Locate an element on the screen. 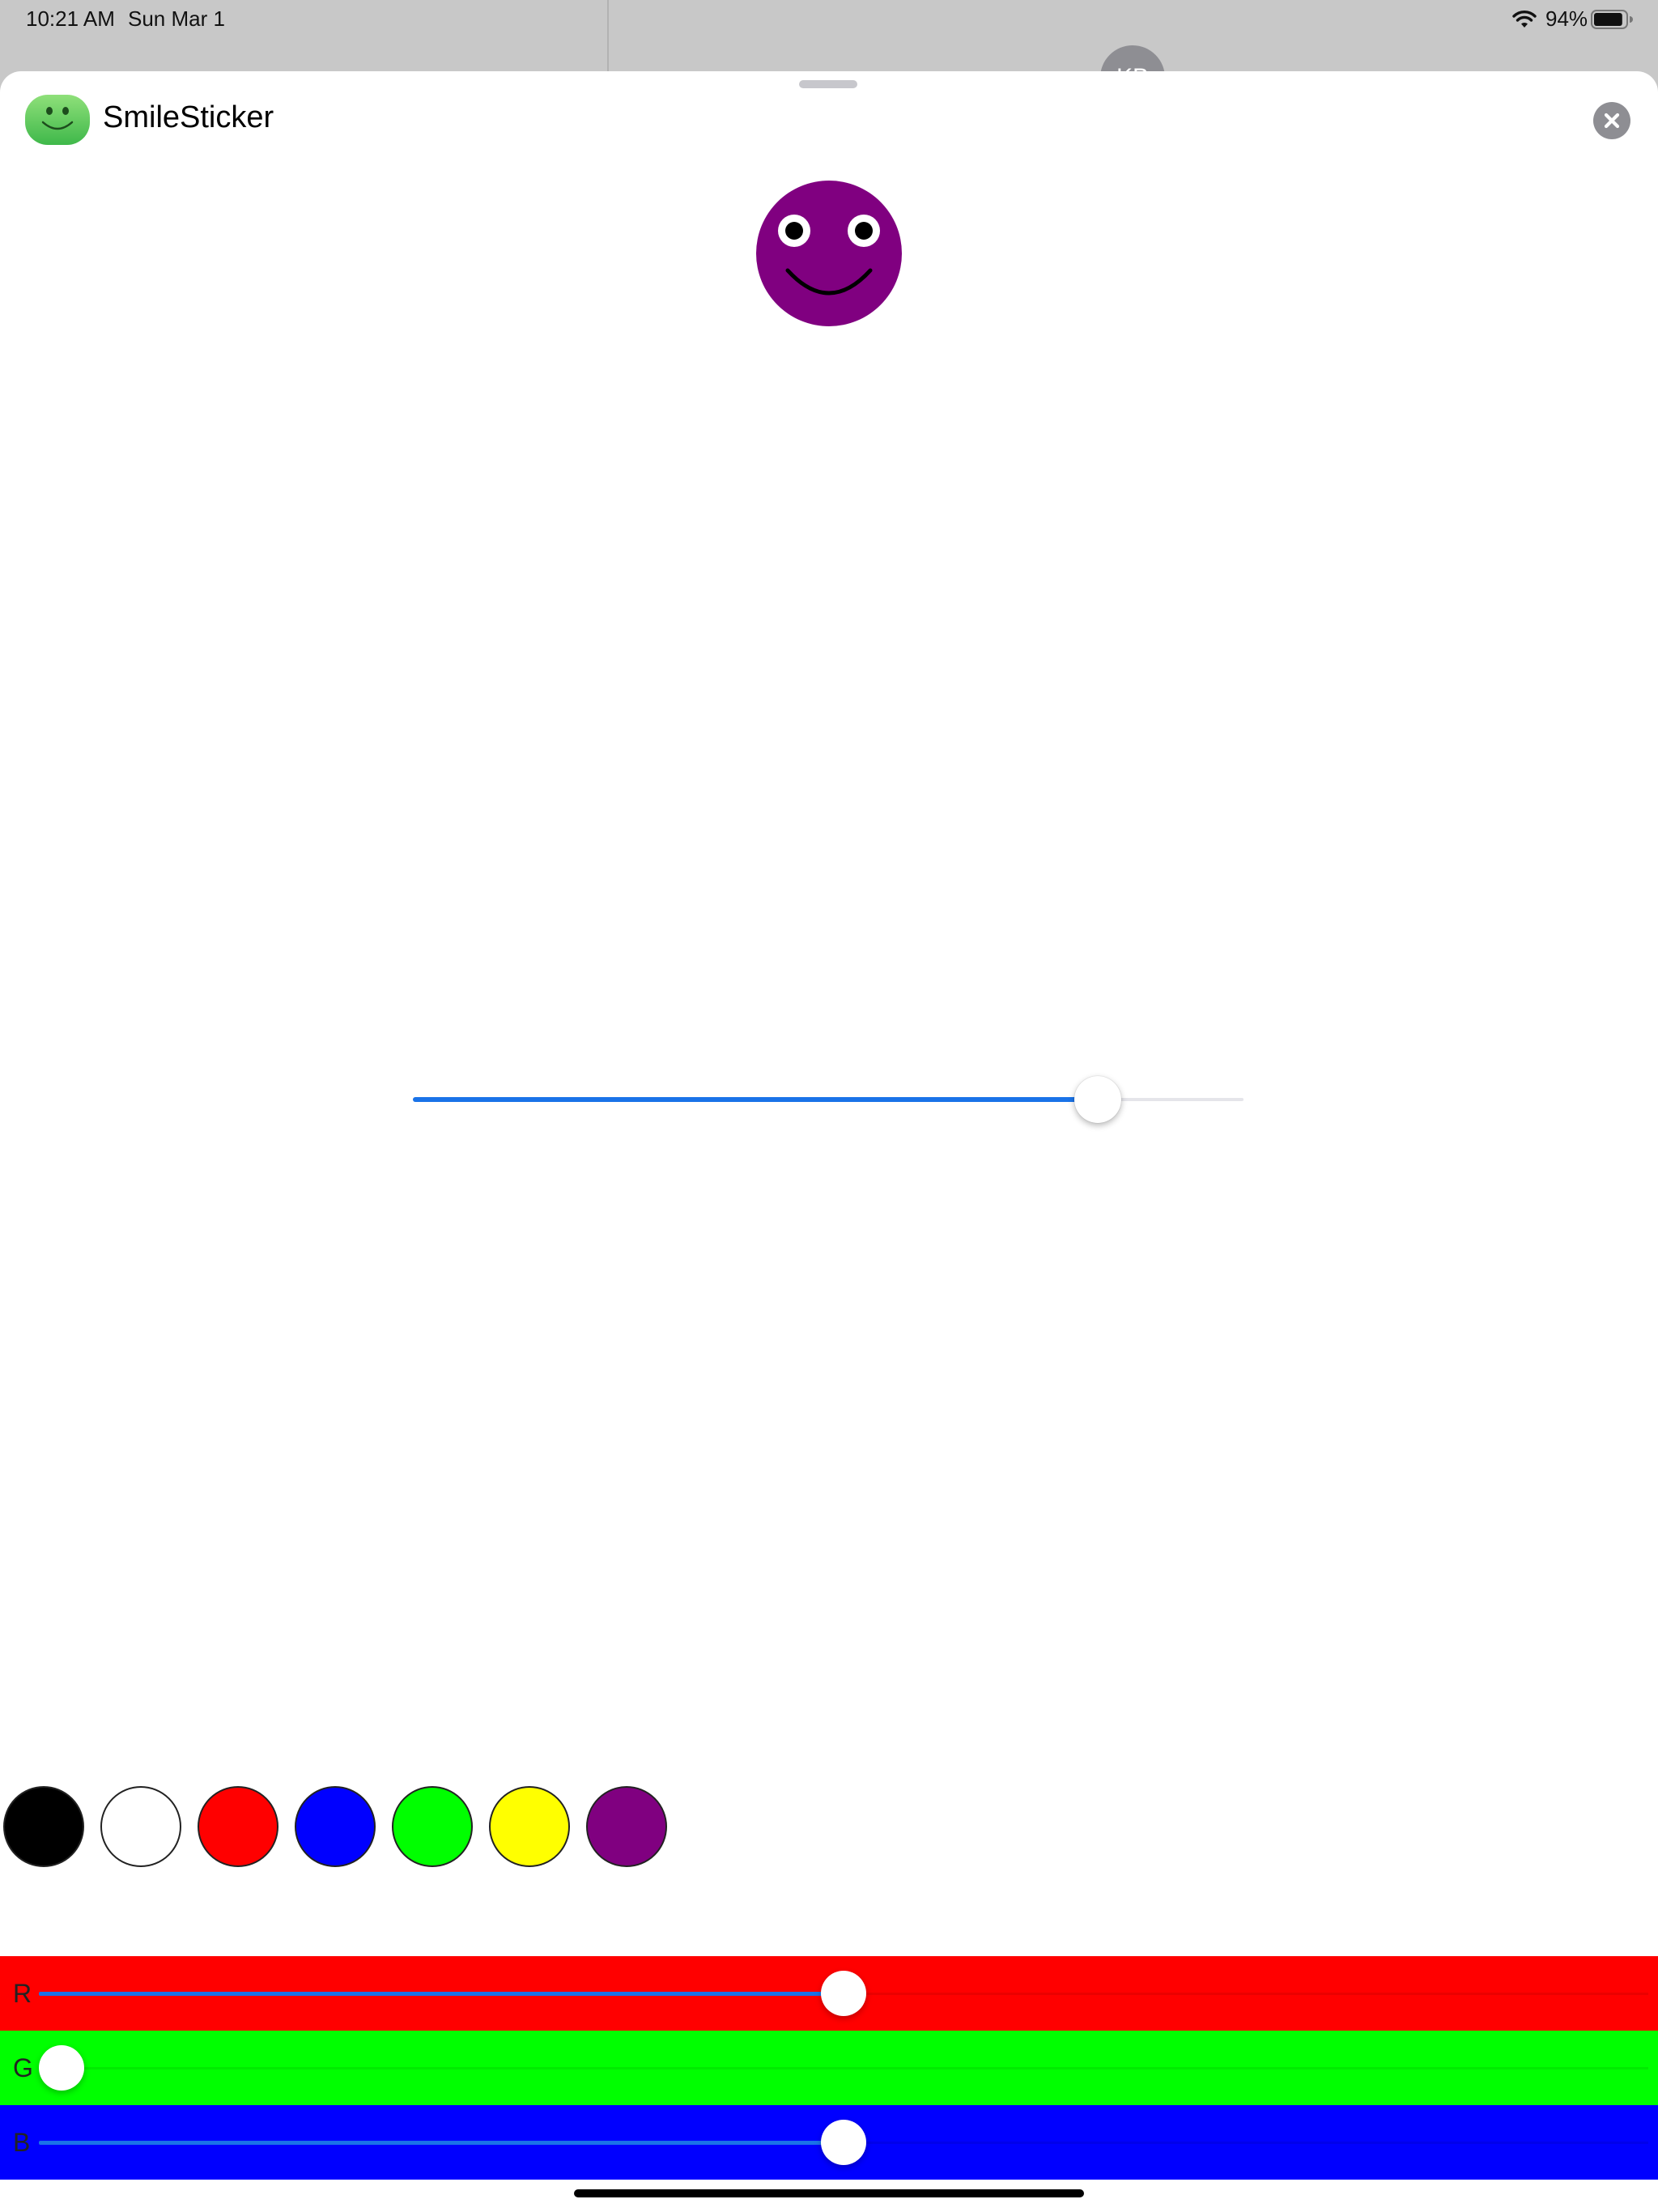 The image size is (1658, 2212). color-swatch-white is located at coordinates (140, 1827).